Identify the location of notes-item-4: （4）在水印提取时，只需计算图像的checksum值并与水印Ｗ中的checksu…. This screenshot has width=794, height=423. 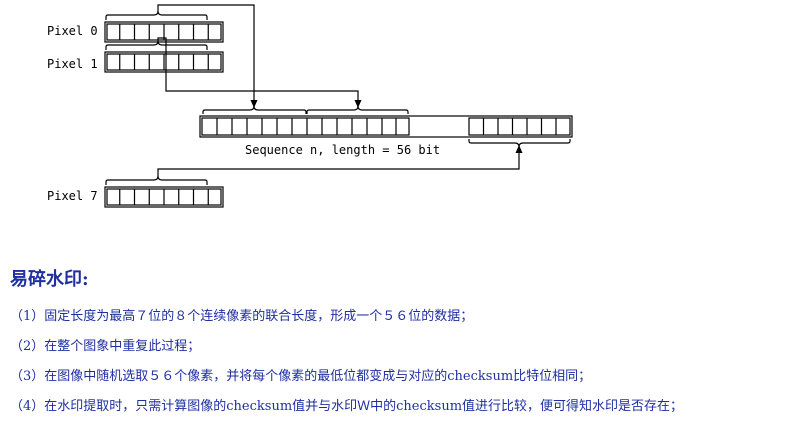
(347, 406).